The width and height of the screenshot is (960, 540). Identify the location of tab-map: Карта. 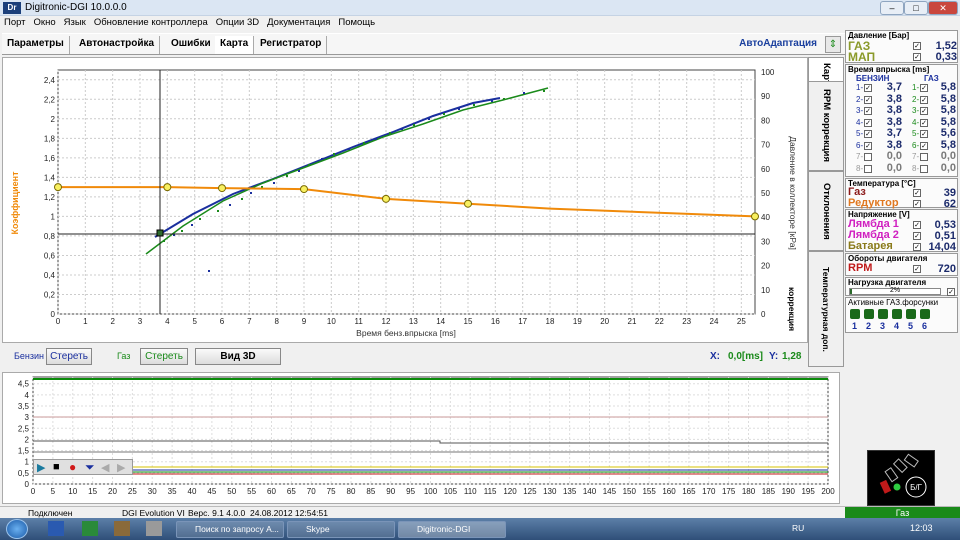
(235, 45).